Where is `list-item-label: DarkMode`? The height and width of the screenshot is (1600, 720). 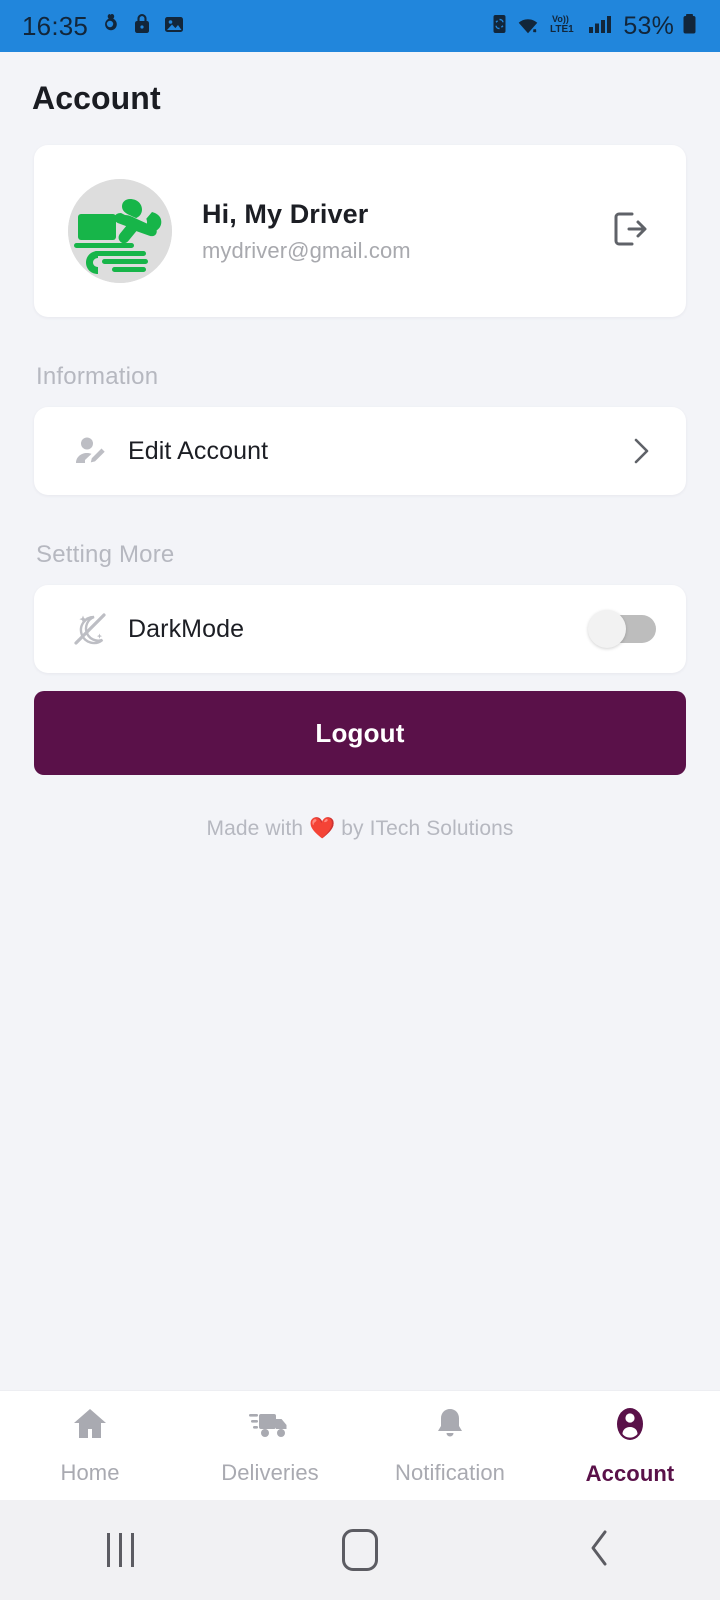
list-item-label: DarkMode is located at coordinates (186, 628).